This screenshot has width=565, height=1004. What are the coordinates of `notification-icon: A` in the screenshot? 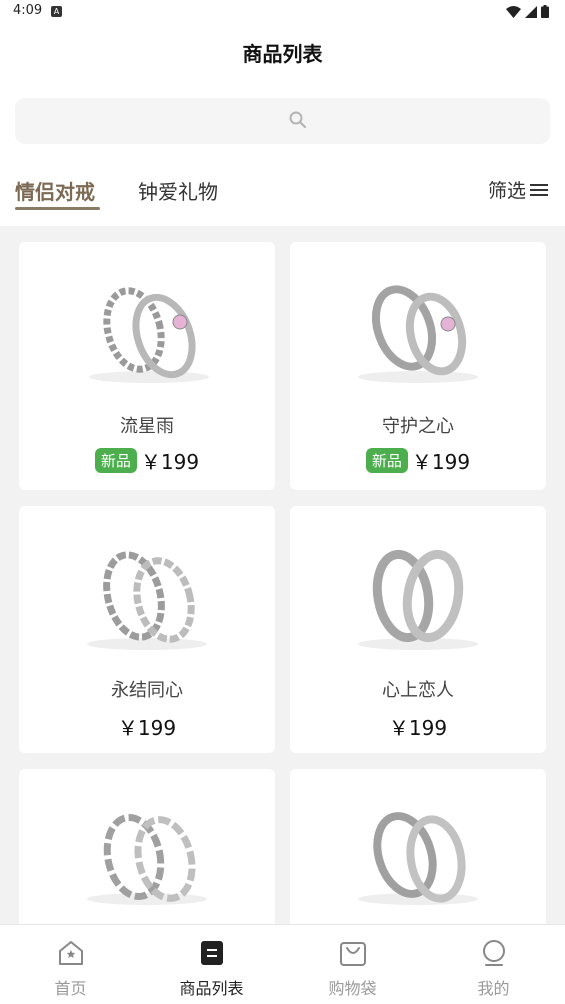 It's located at (56, 11).